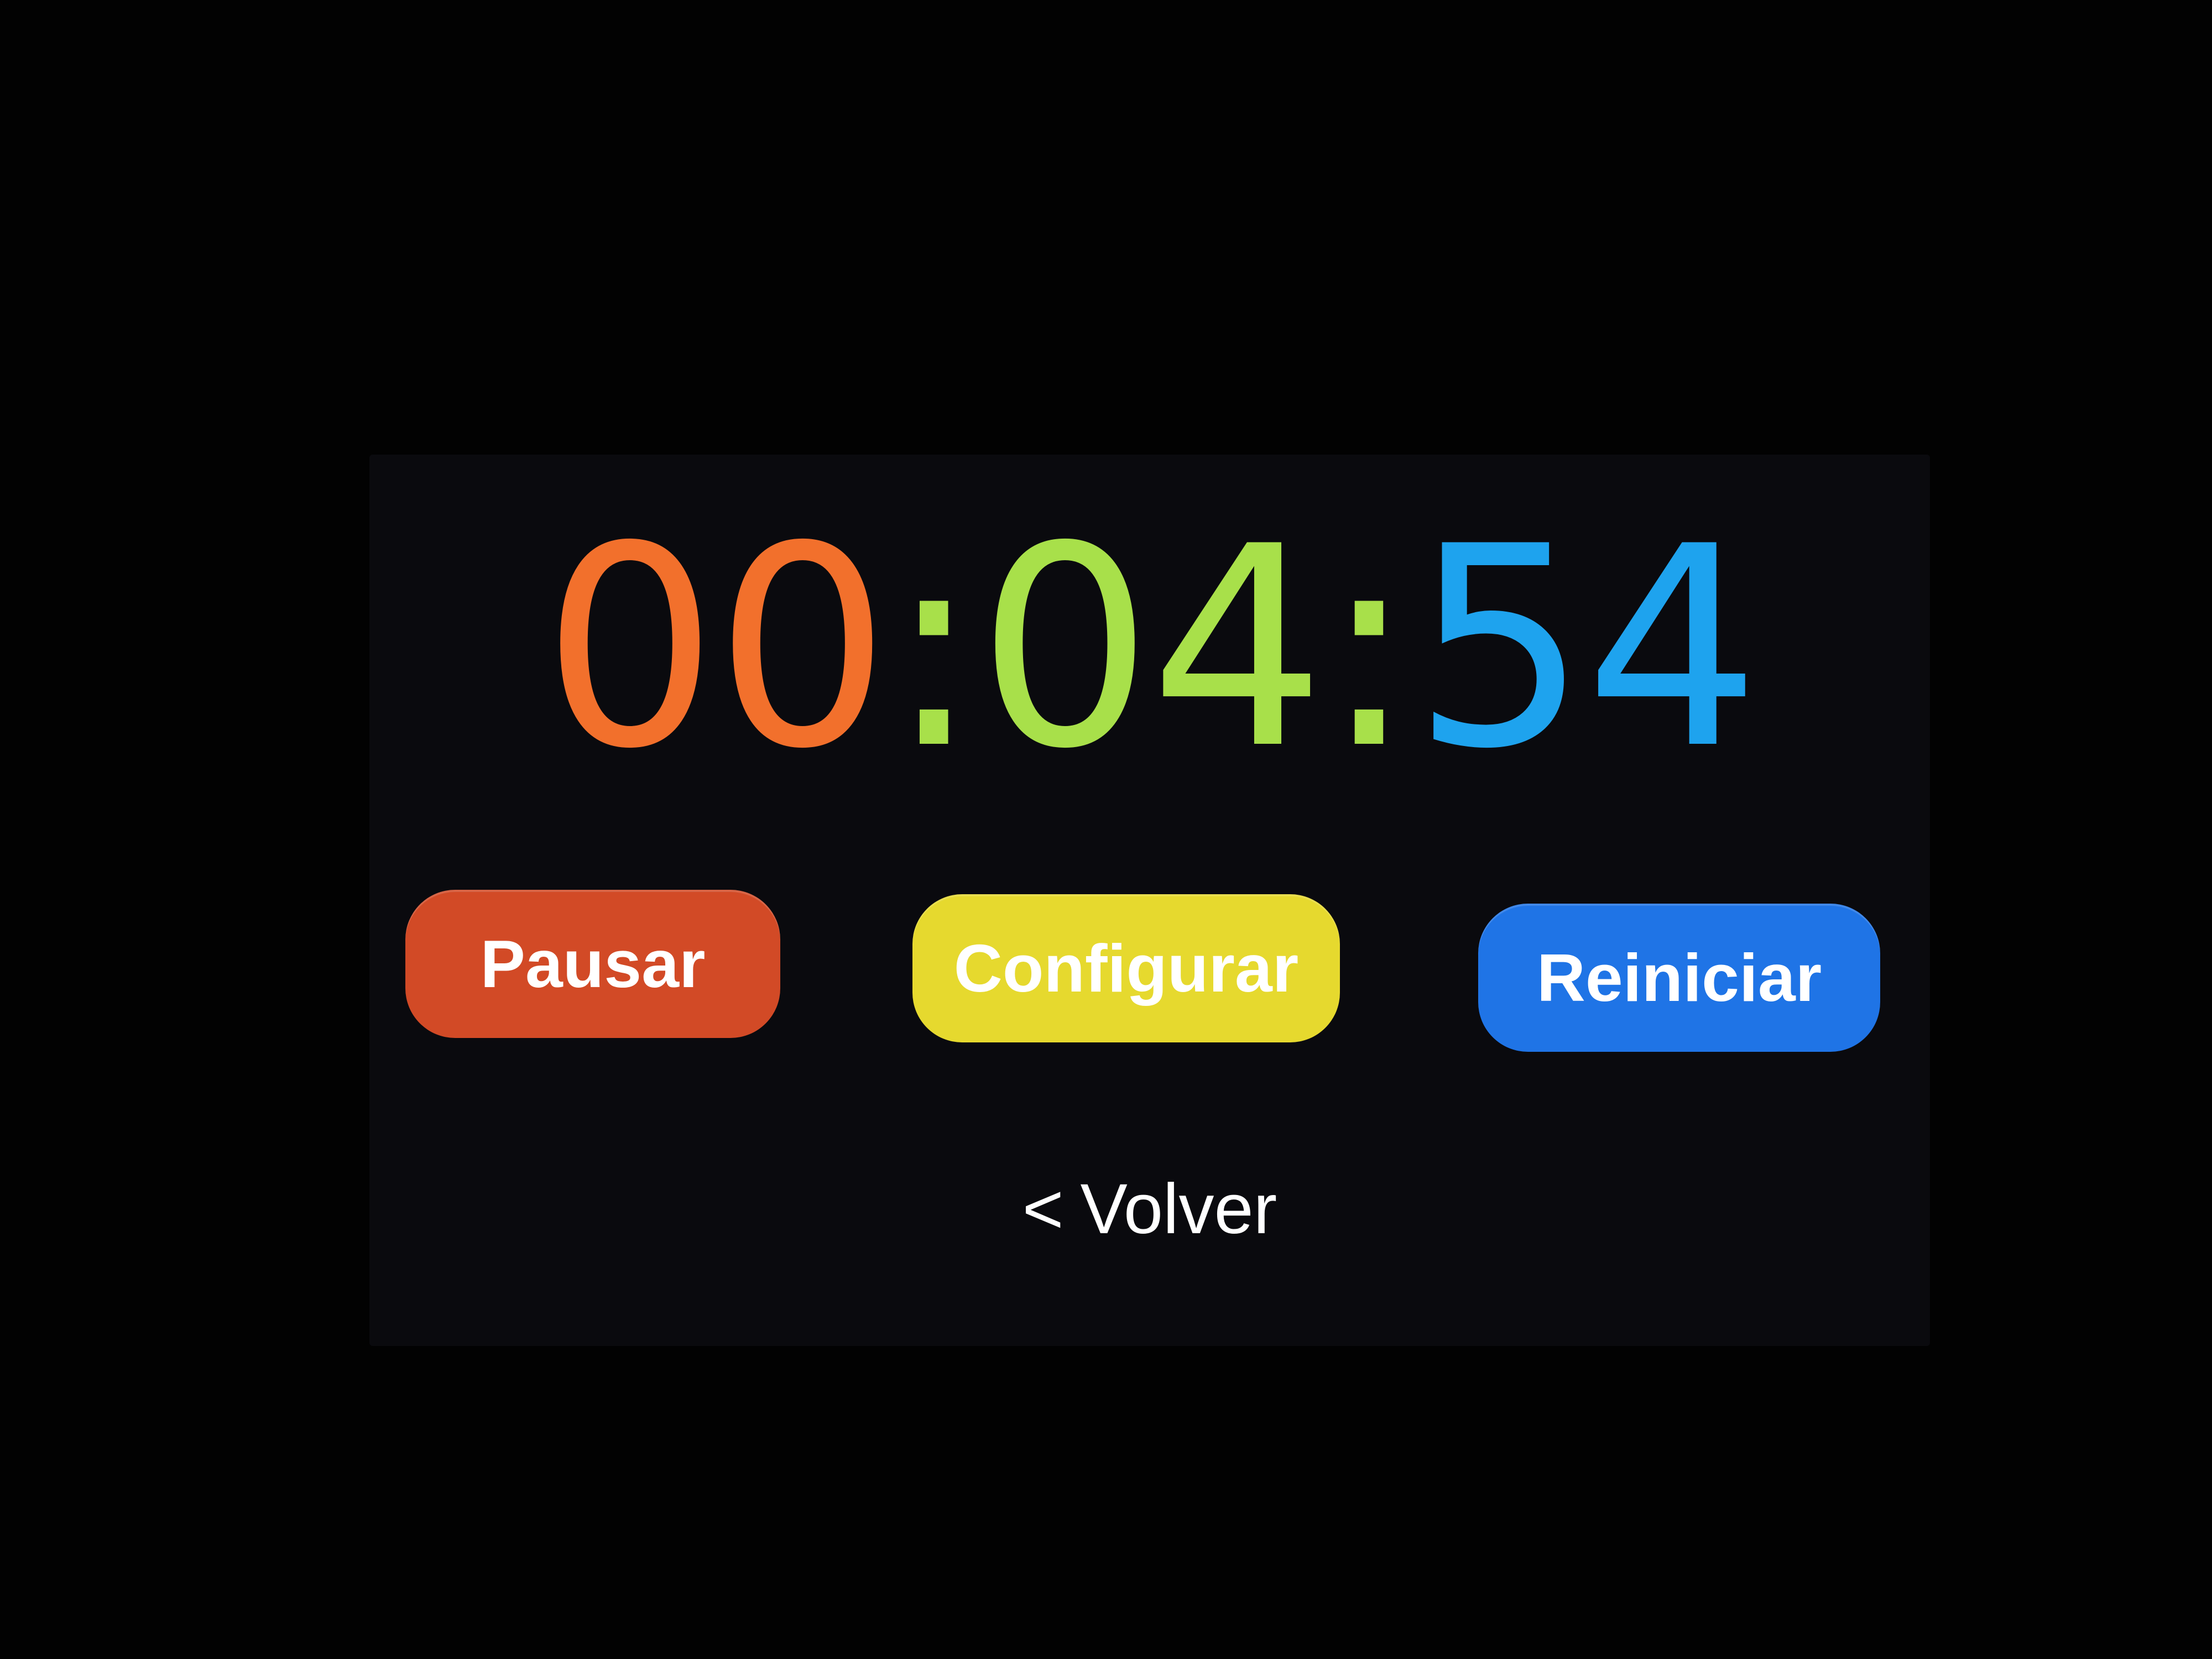 The height and width of the screenshot is (1659, 2212). What do you see at coordinates (716, 648) in the screenshot?
I see `timer-hours: 00` at bounding box center [716, 648].